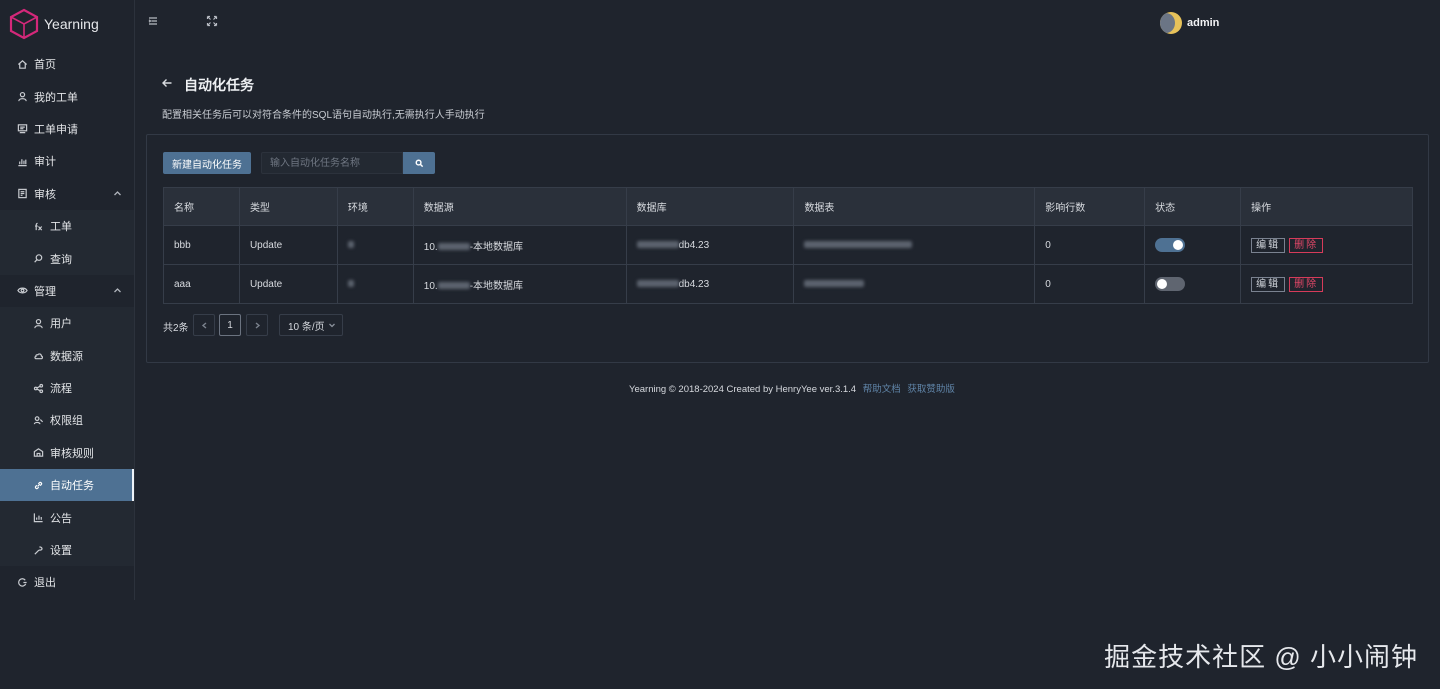  I want to click on sidebar: Yearning 首页 我的工单 工单申请 审计 审核 工单 查询 管理 用户, so click(67, 300).